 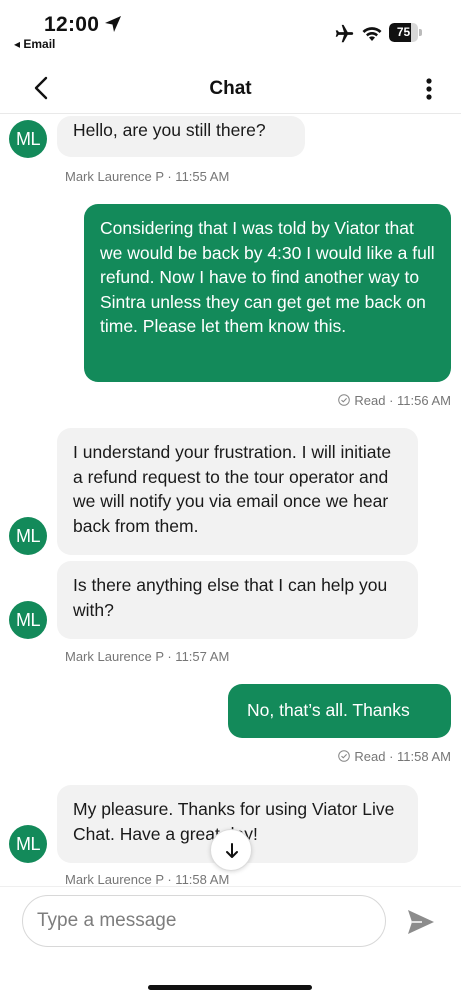 I want to click on location-arrow-icon, so click(x=113, y=24).